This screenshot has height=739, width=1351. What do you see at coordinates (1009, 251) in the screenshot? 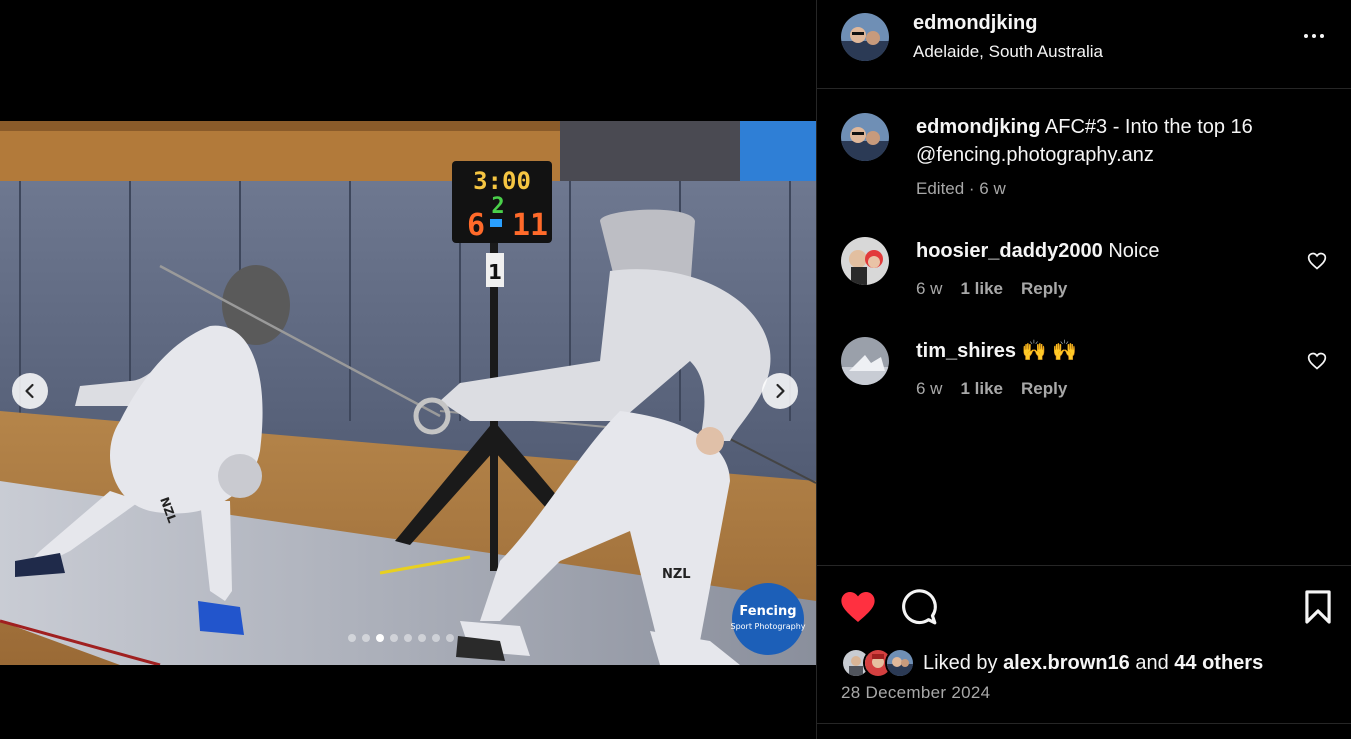
I see `comment-username: hoosier_daddy2000` at bounding box center [1009, 251].